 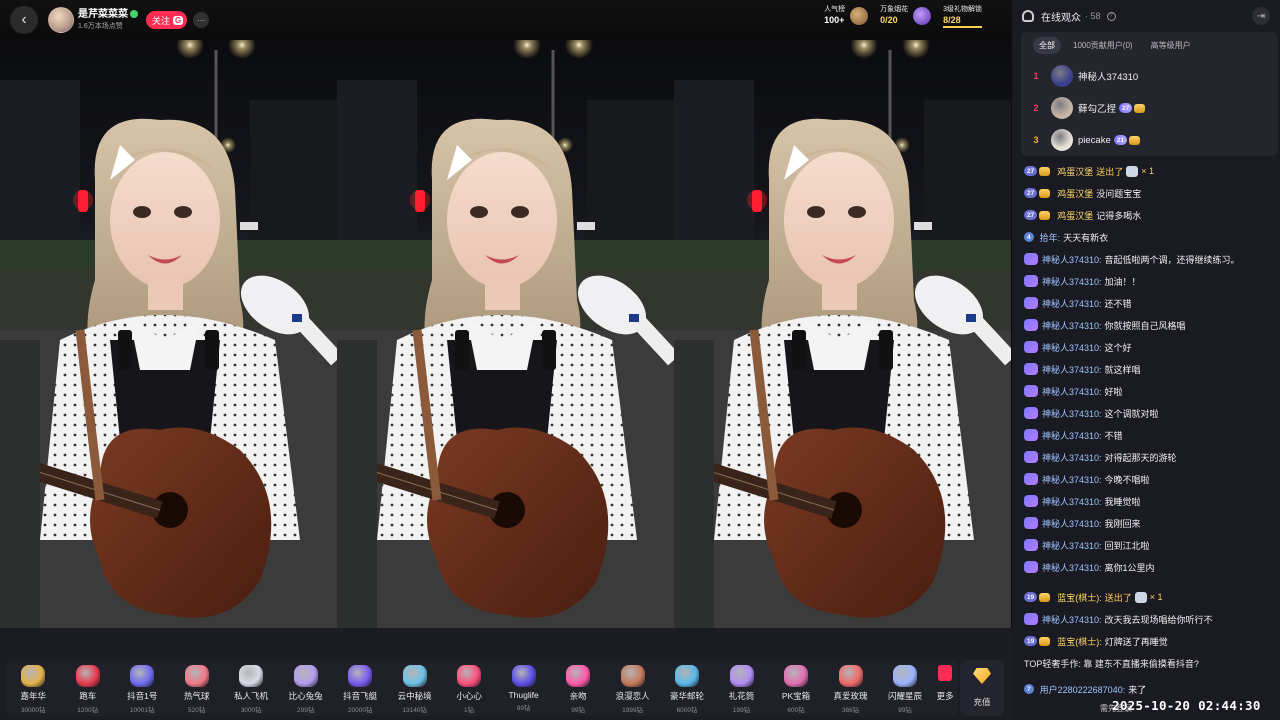 What do you see at coordinates (360, 688) in the screenshot?
I see `gift-item: 抖音飞艇 20000钻` at bounding box center [360, 688].